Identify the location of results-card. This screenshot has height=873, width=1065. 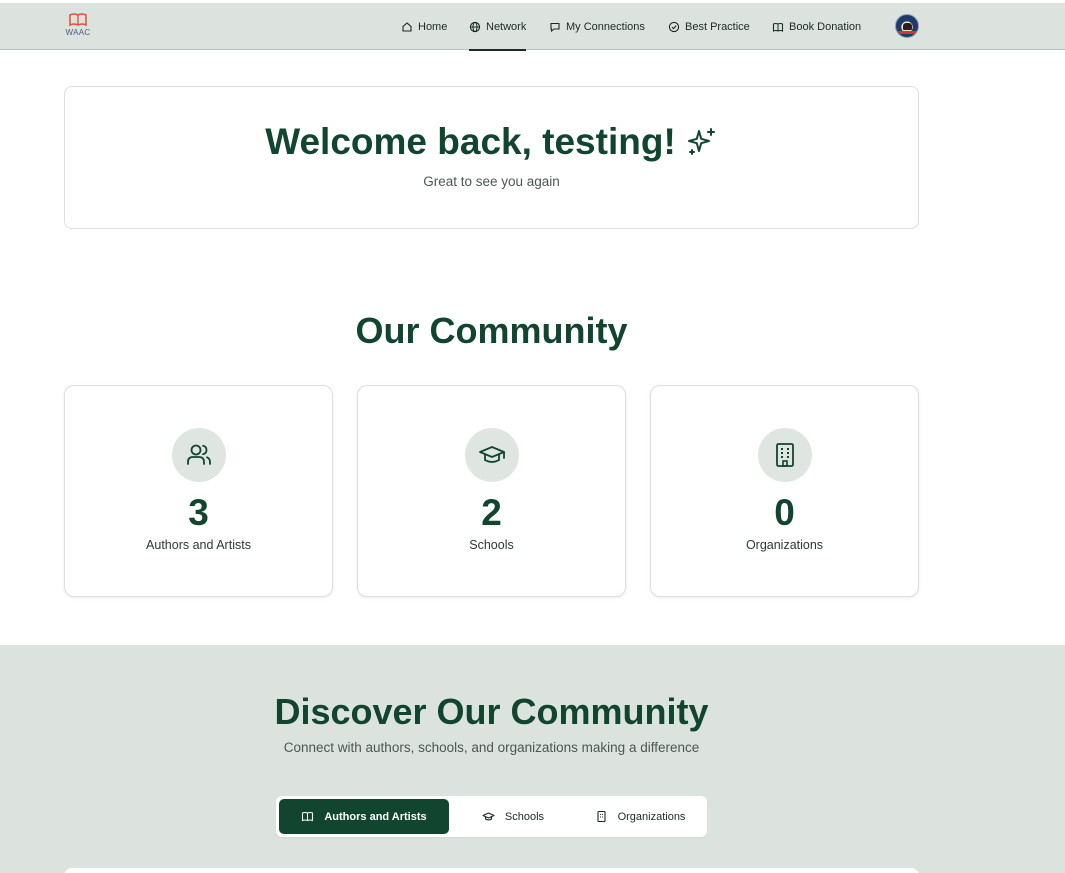
(491, 870).